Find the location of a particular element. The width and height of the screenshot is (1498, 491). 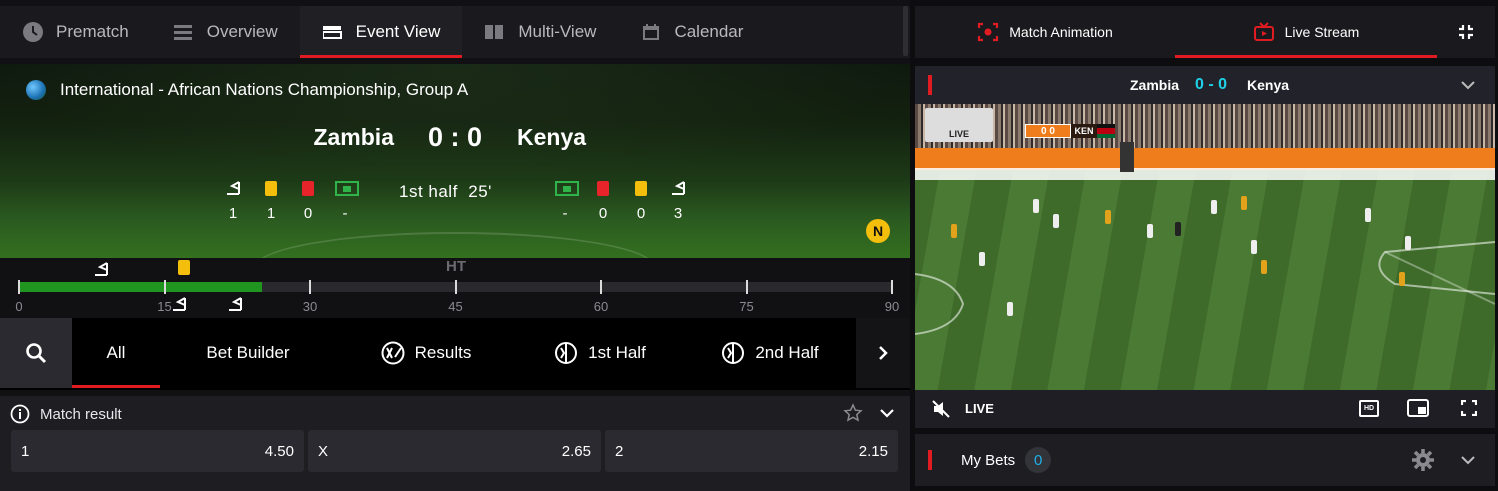

stream-home-team: Zambia is located at coordinates (1155, 85).